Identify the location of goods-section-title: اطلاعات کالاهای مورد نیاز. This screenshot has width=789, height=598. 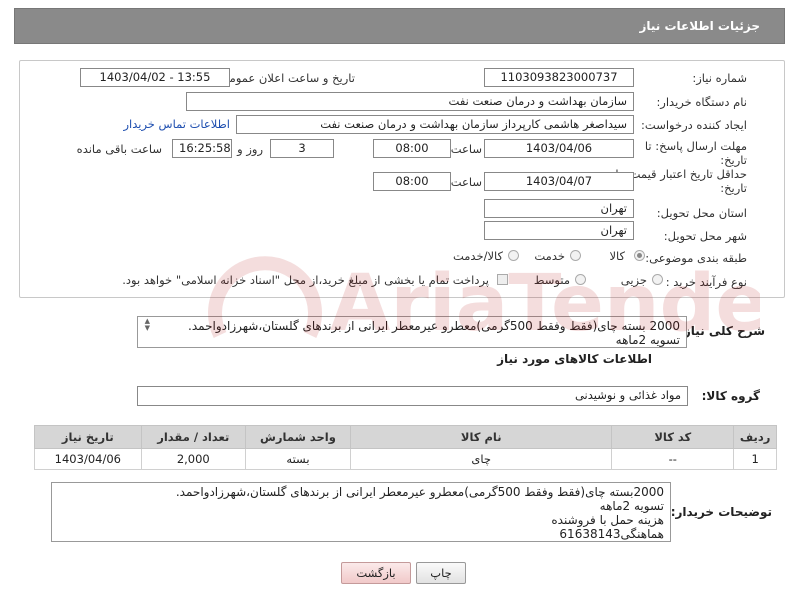
(574, 359).